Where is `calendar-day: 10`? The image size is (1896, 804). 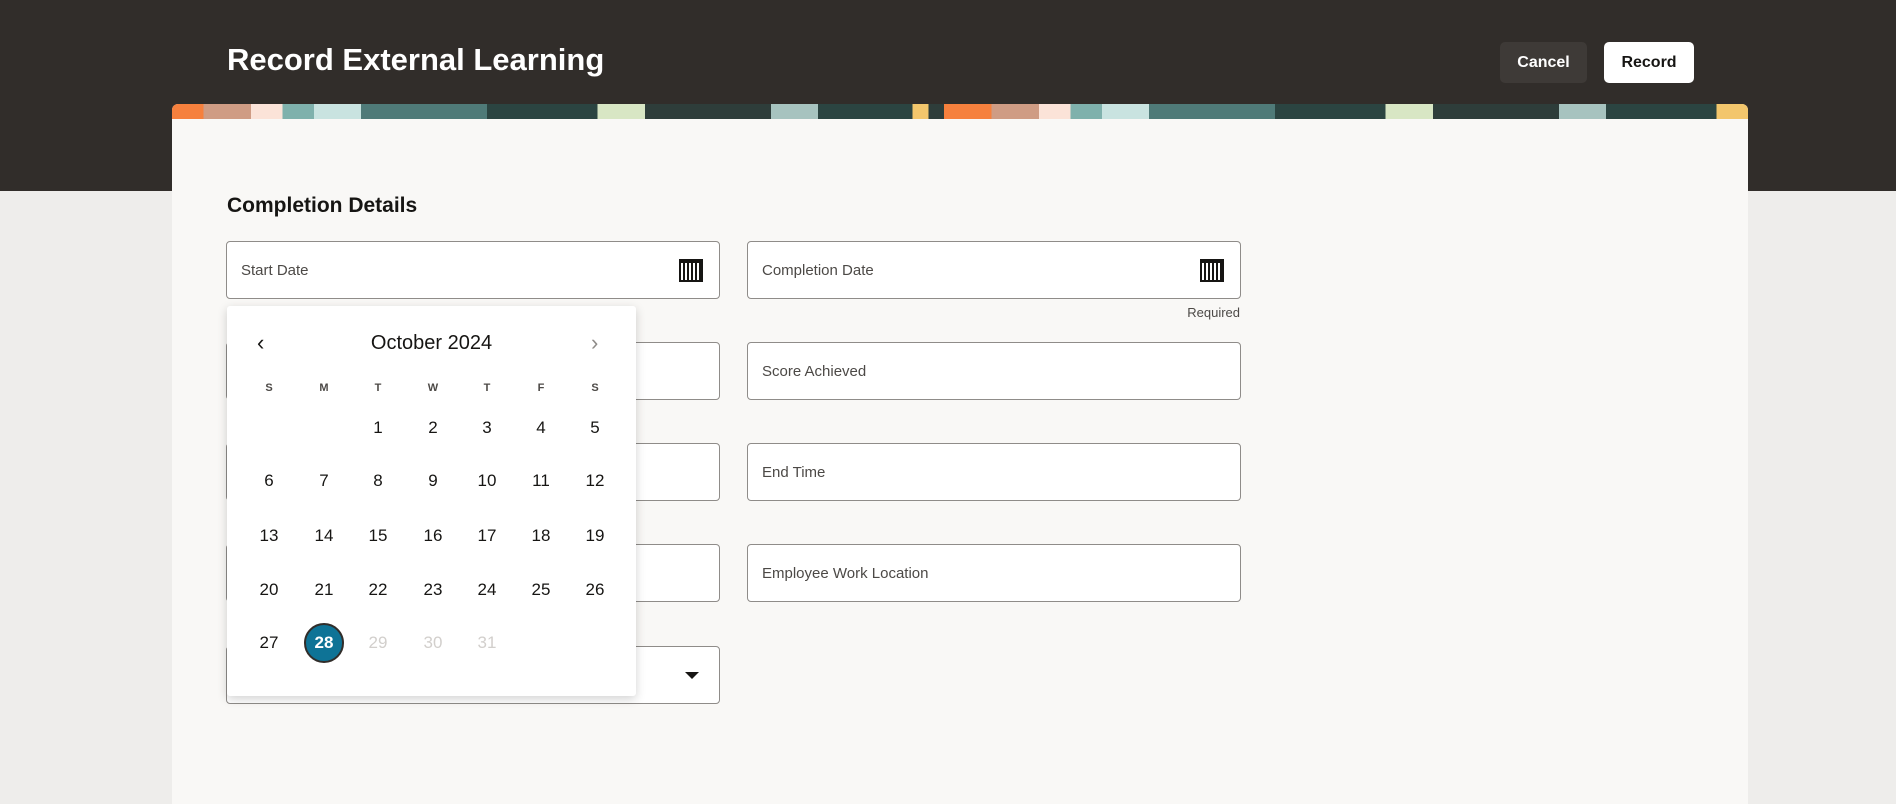
calendar-day: 10 is located at coordinates (487, 481).